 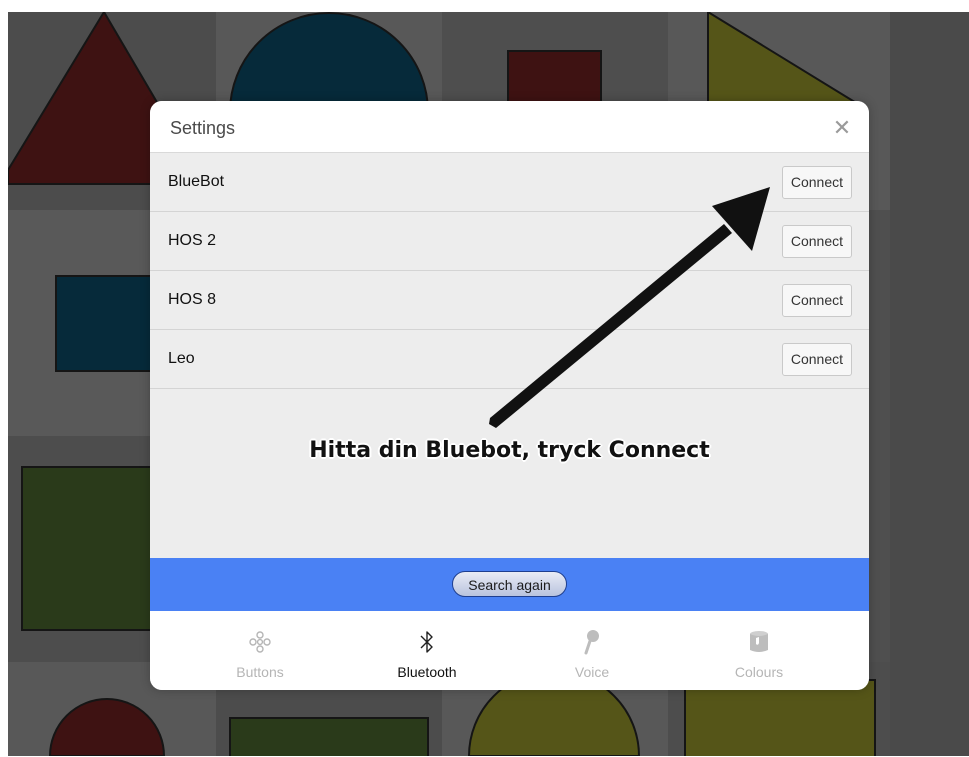 What do you see at coordinates (509, 182) in the screenshot?
I see `device-row-bluebot: BlueBot Connect` at bounding box center [509, 182].